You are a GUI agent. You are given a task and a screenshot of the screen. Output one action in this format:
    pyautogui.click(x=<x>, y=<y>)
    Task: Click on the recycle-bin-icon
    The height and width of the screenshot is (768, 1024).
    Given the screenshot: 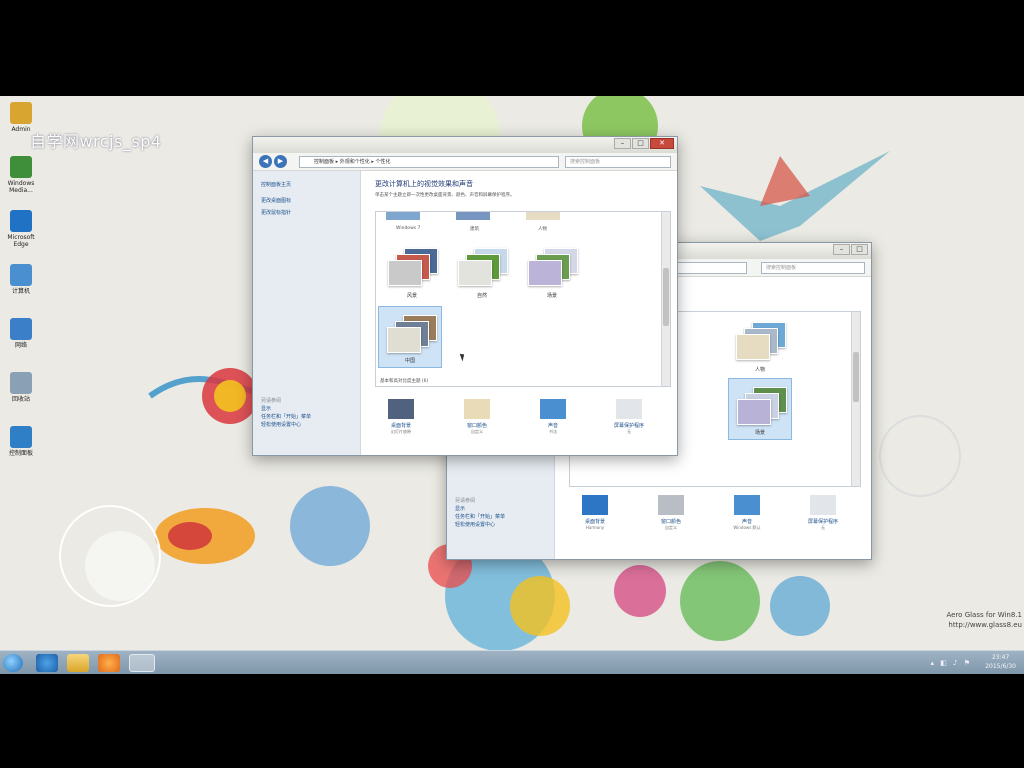 What is the action you would take?
    pyautogui.click(x=21, y=383)
    